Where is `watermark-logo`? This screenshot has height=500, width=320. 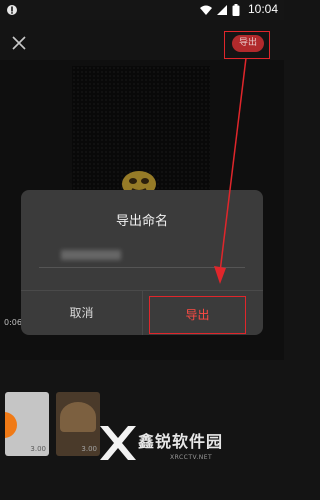
watermark-logo is located at coordinates (118, 443).